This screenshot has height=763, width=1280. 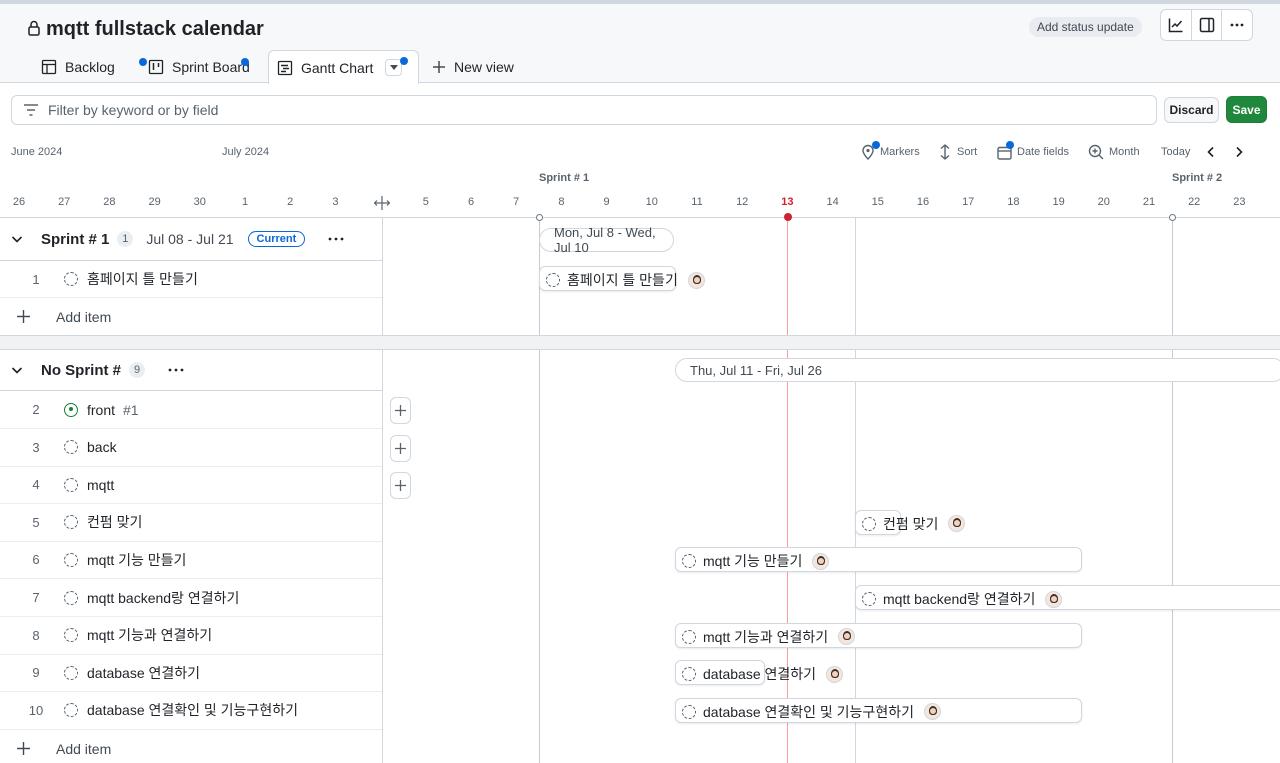 What do you see at coordinates (382, 490) in the screenshot?
I see `pane-divider` at bounding box center [382, 490].